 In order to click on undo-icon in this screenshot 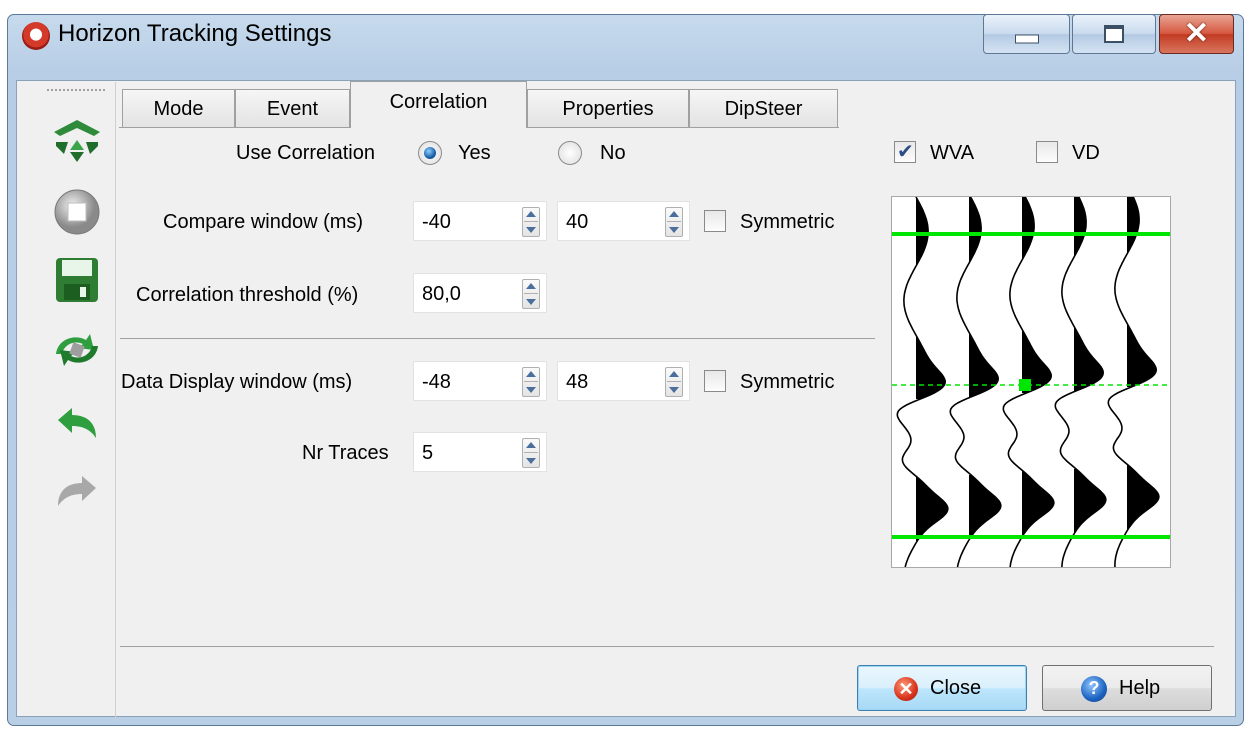, I will do `click(77, 424)`.